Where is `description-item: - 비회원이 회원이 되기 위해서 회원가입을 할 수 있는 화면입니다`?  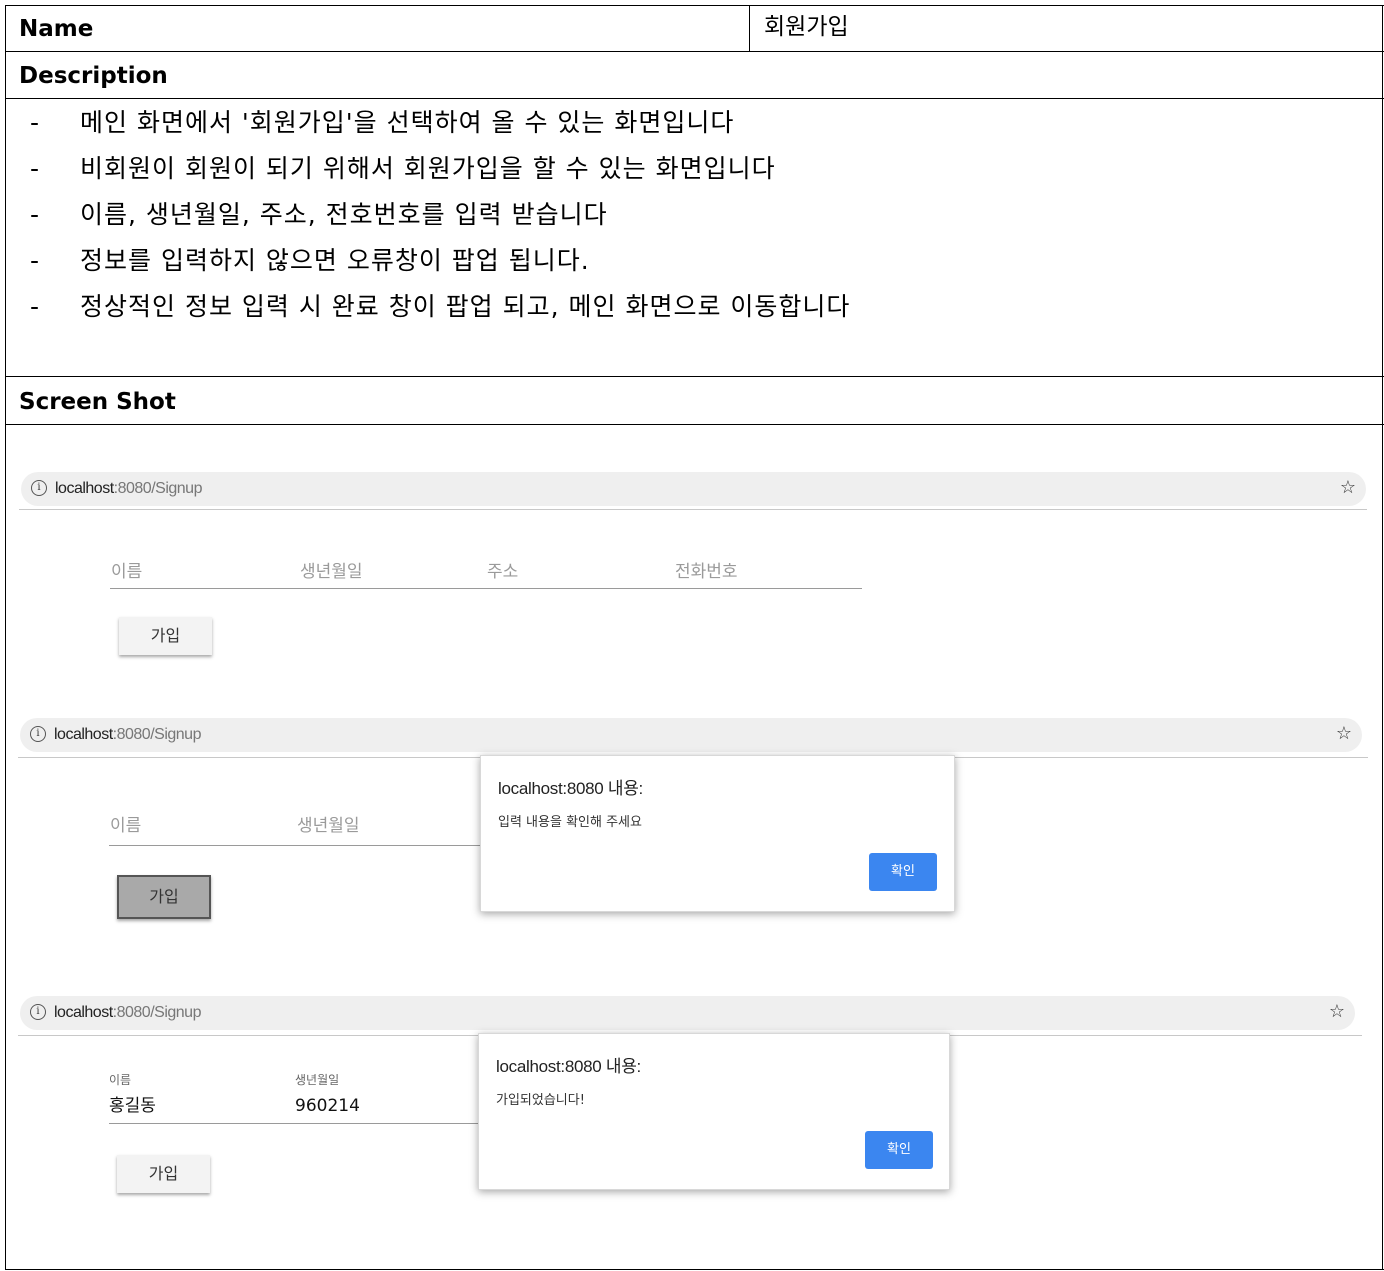 description-item: - 비회원이 회원이 되기 위해서 회원가입을 할 수 있는 화면입니다 is located at coordinates (403, 168).